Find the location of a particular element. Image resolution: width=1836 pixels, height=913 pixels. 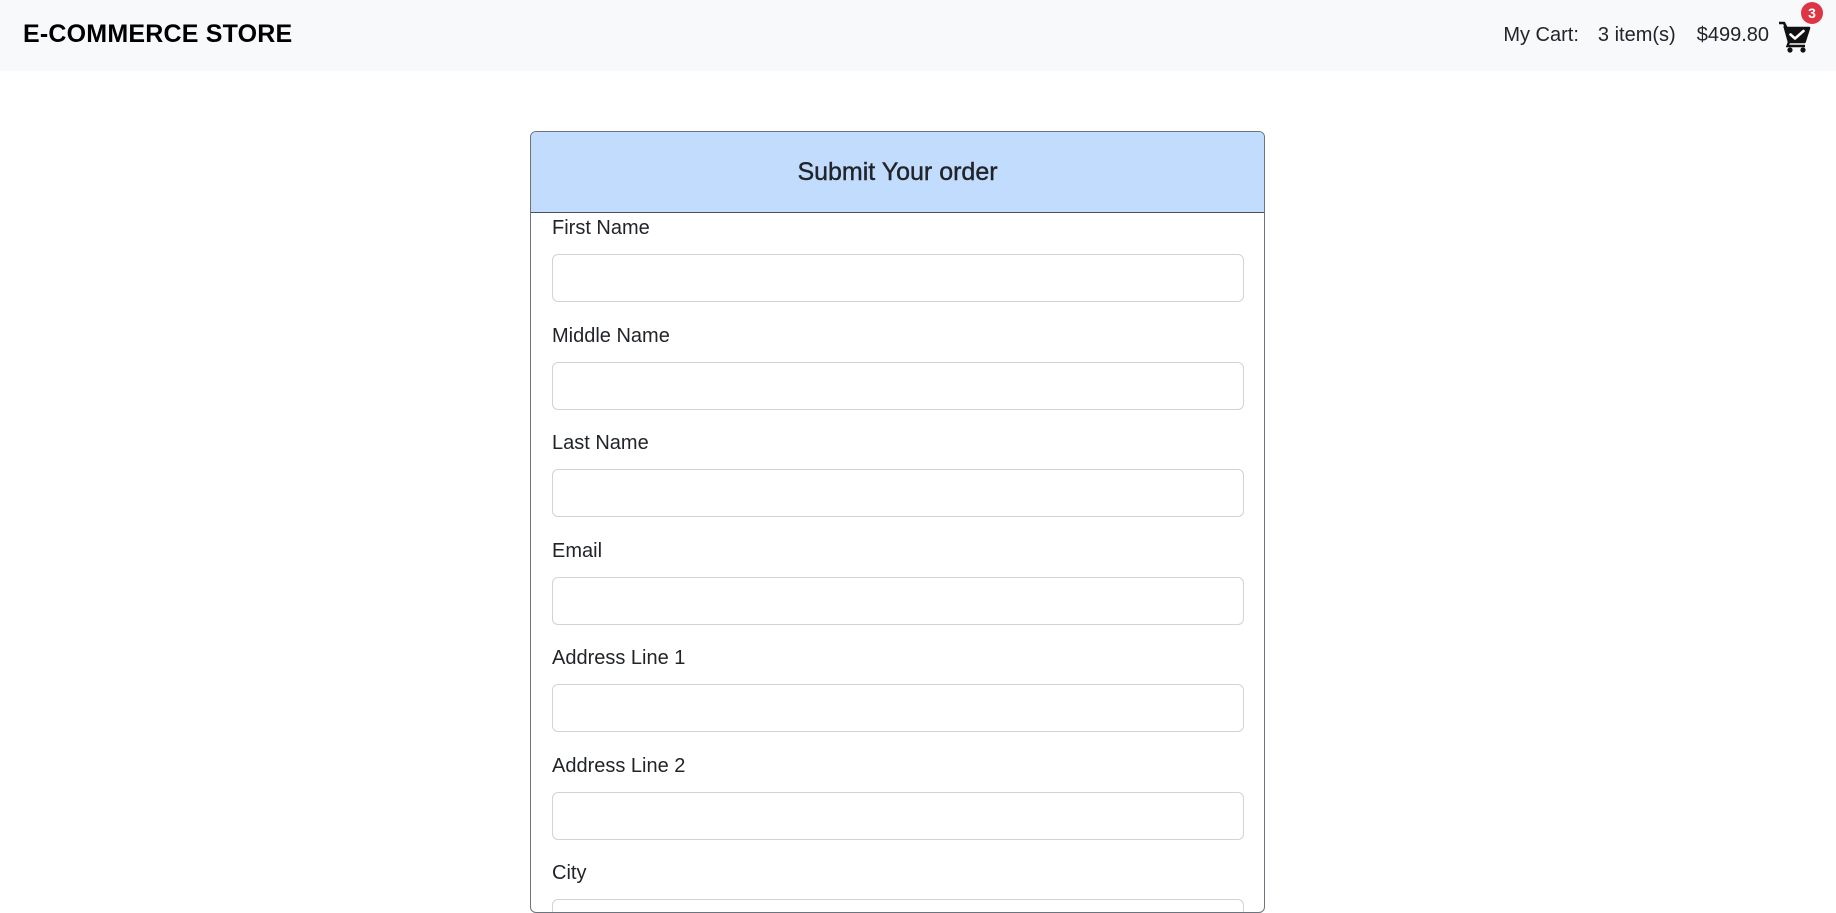

cart-item-count: 3 item(s) is located at coordinates (1636, 35).